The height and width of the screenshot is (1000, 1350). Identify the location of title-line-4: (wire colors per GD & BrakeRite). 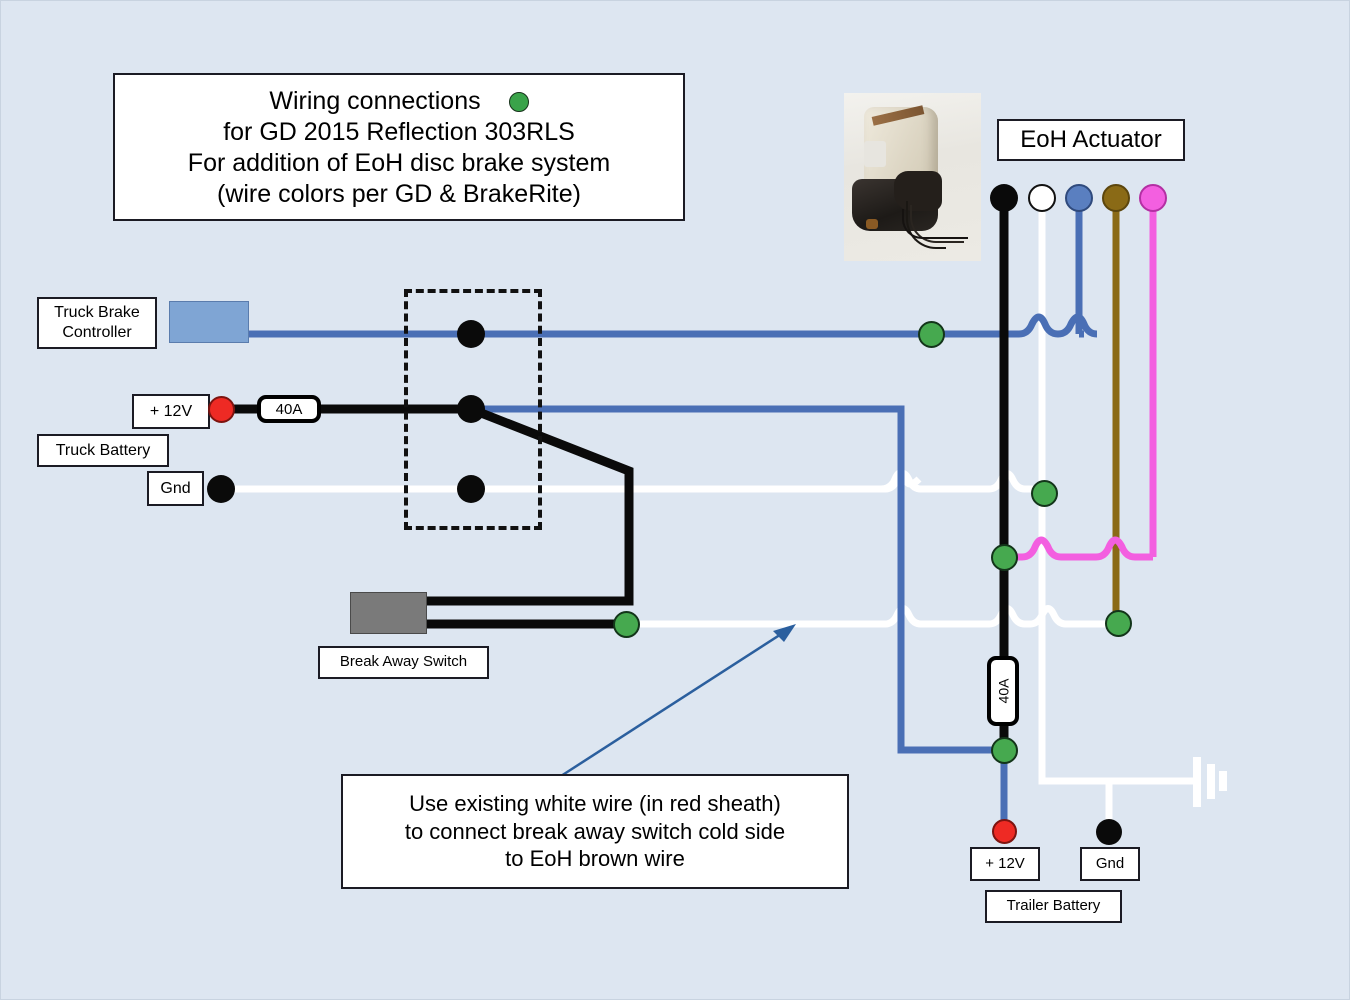
(399, 194).